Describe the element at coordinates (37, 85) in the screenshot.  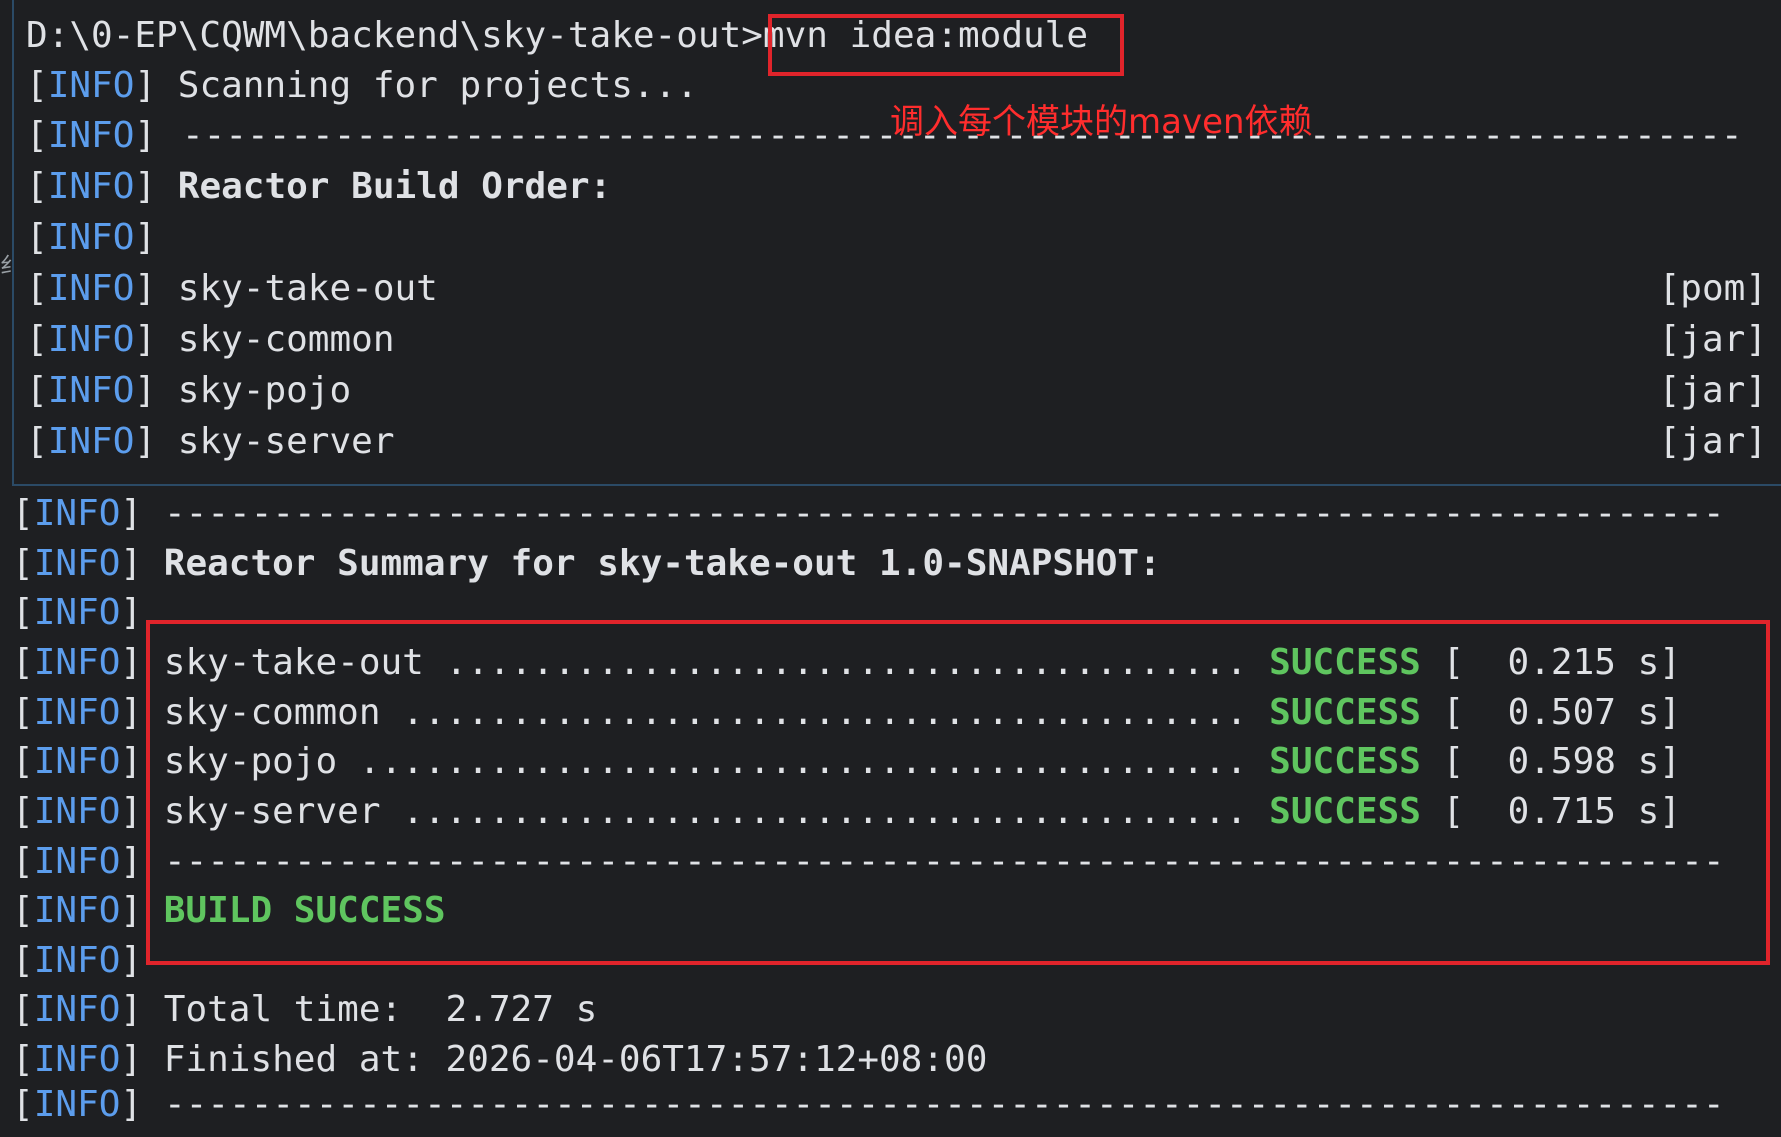
I see `tag-open: [` at that location.